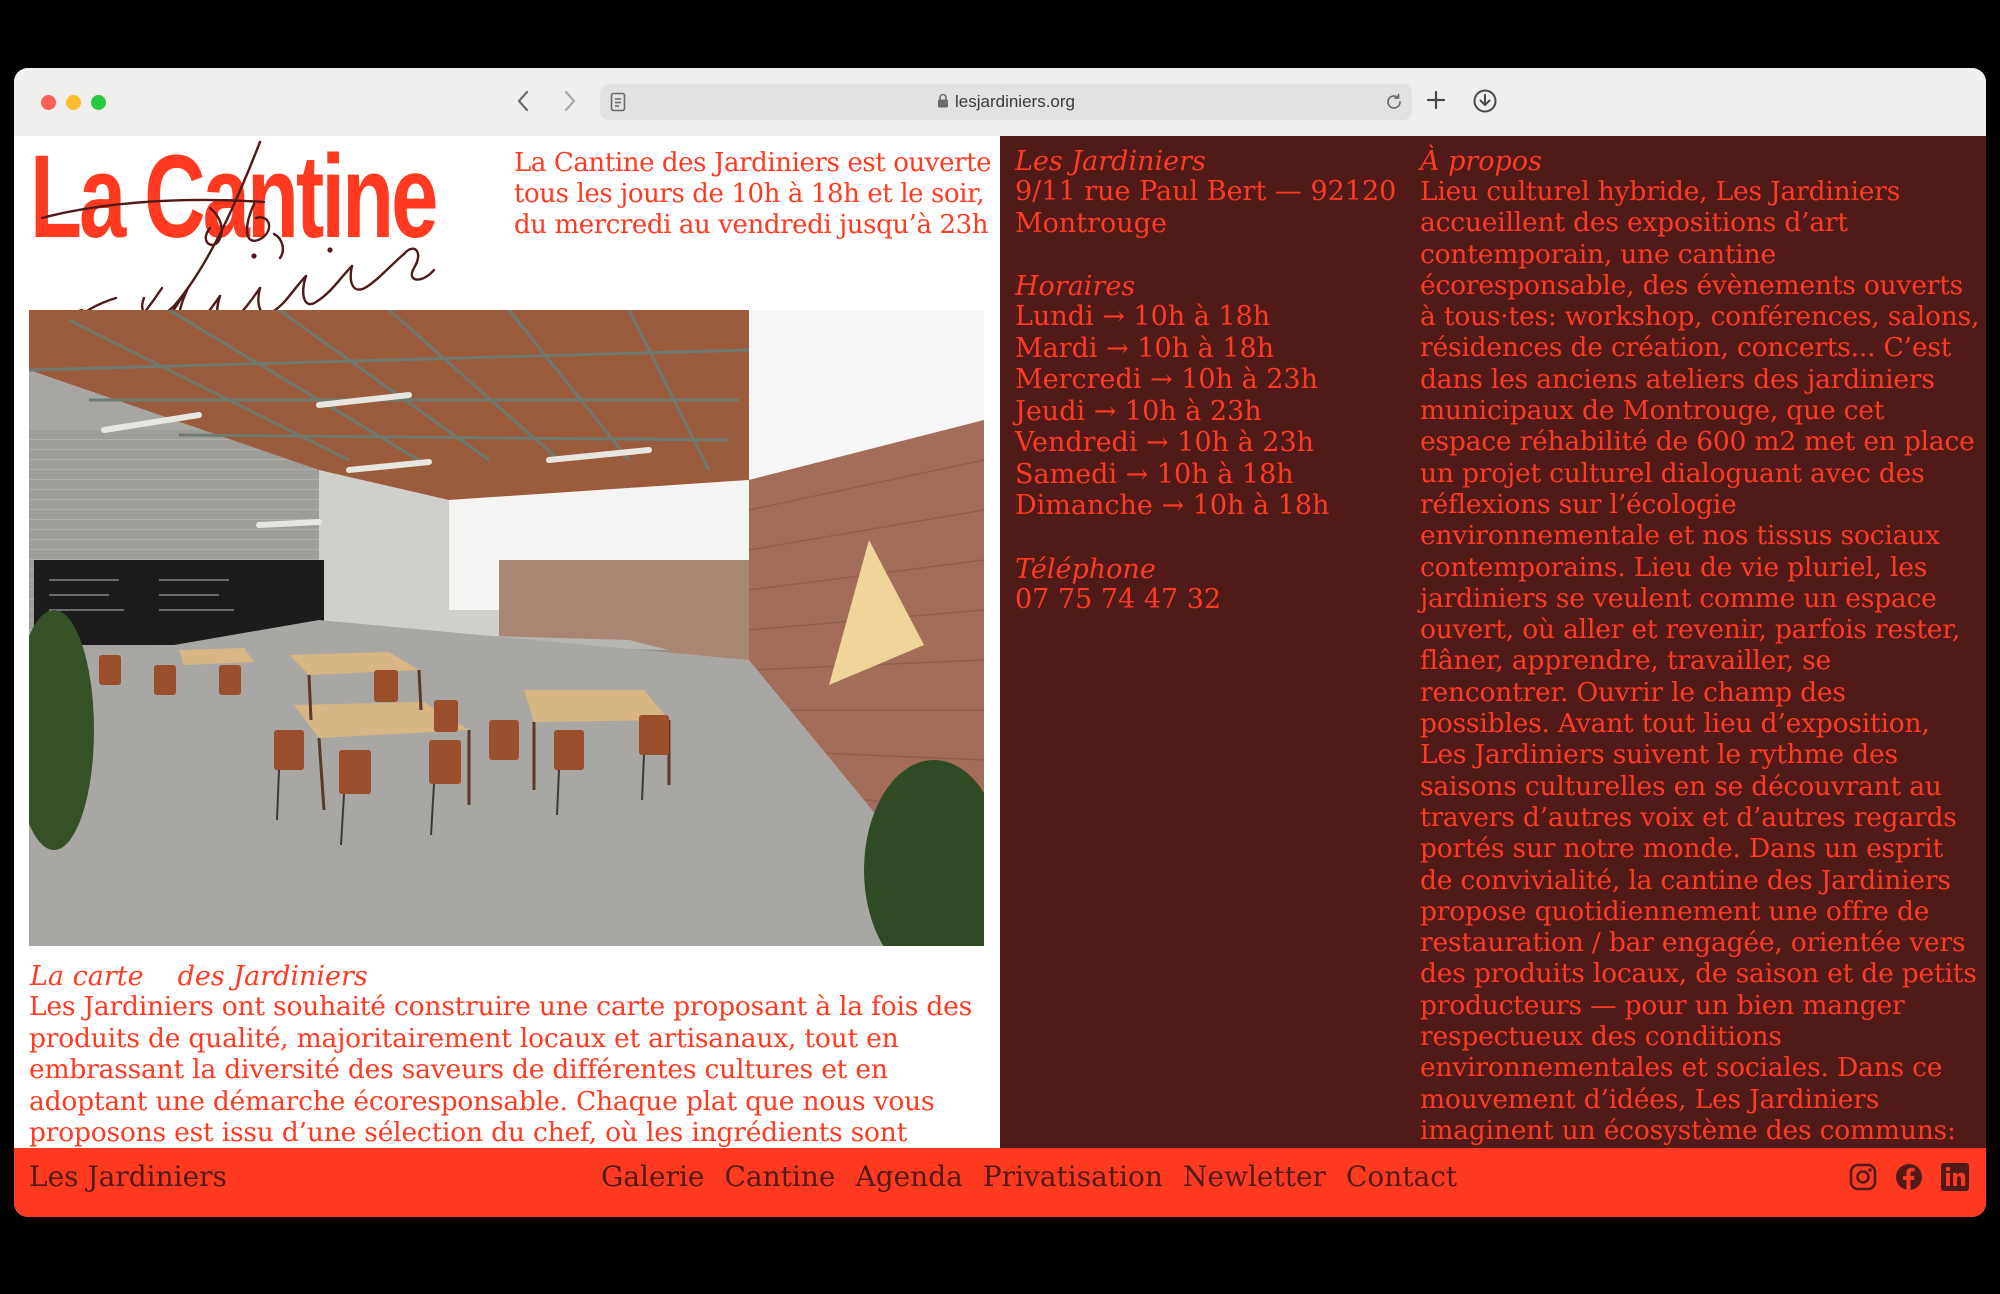 The width and height of the screenshot is (2000, 1294). Describe the element at coordinates (1073, 1177) in the screenshot. I see `nav-privatisation: Privatisation` at that location.